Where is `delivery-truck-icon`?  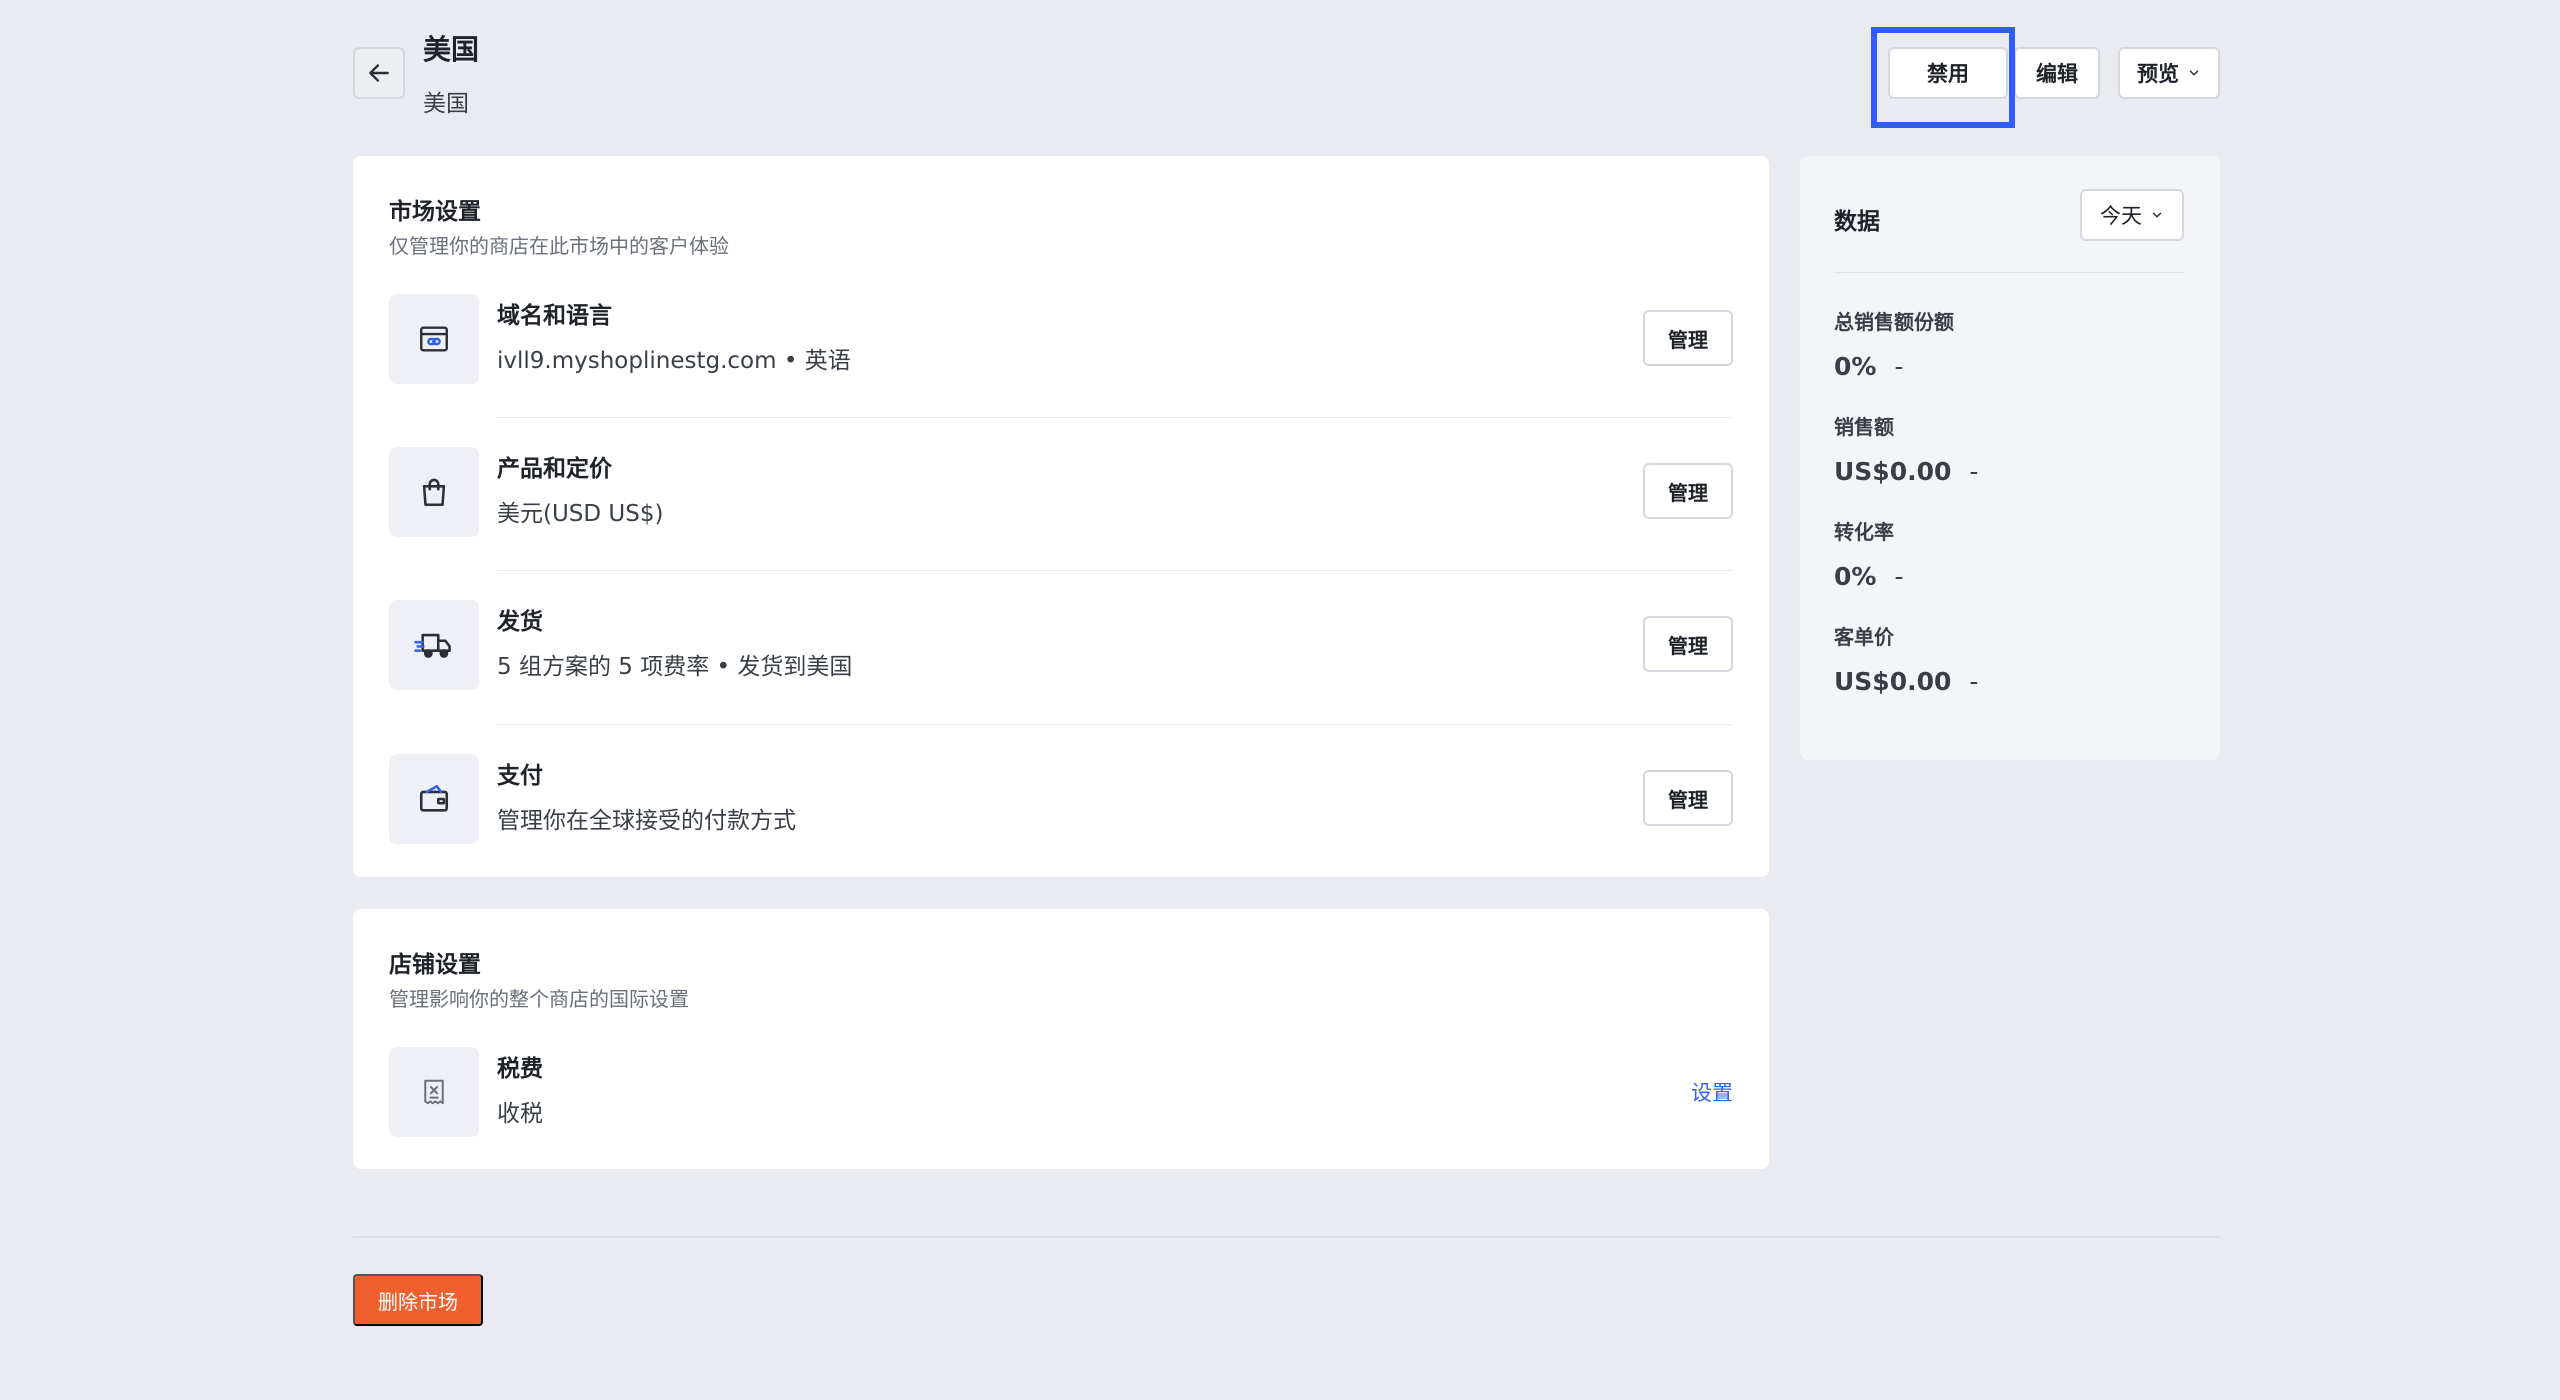 delivery-truck-icon is located at coordinates (434, 645).